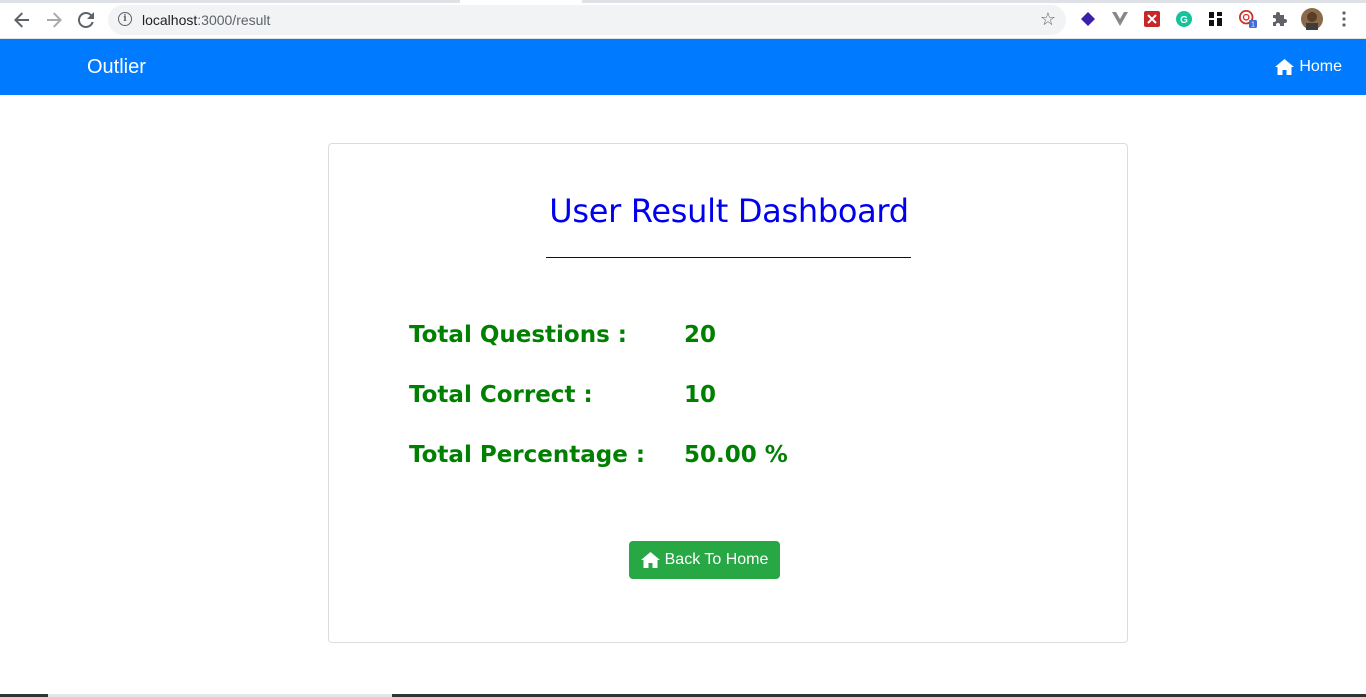  I want to click on stat-value-percentage: 50.00 %, so click(736, 455).